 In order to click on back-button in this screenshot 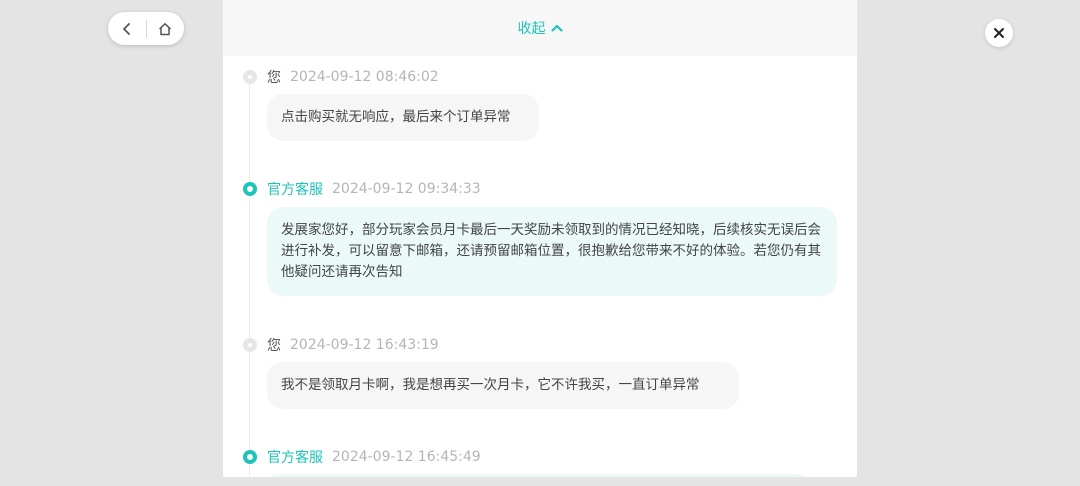, I will do `click(127, 28)`.